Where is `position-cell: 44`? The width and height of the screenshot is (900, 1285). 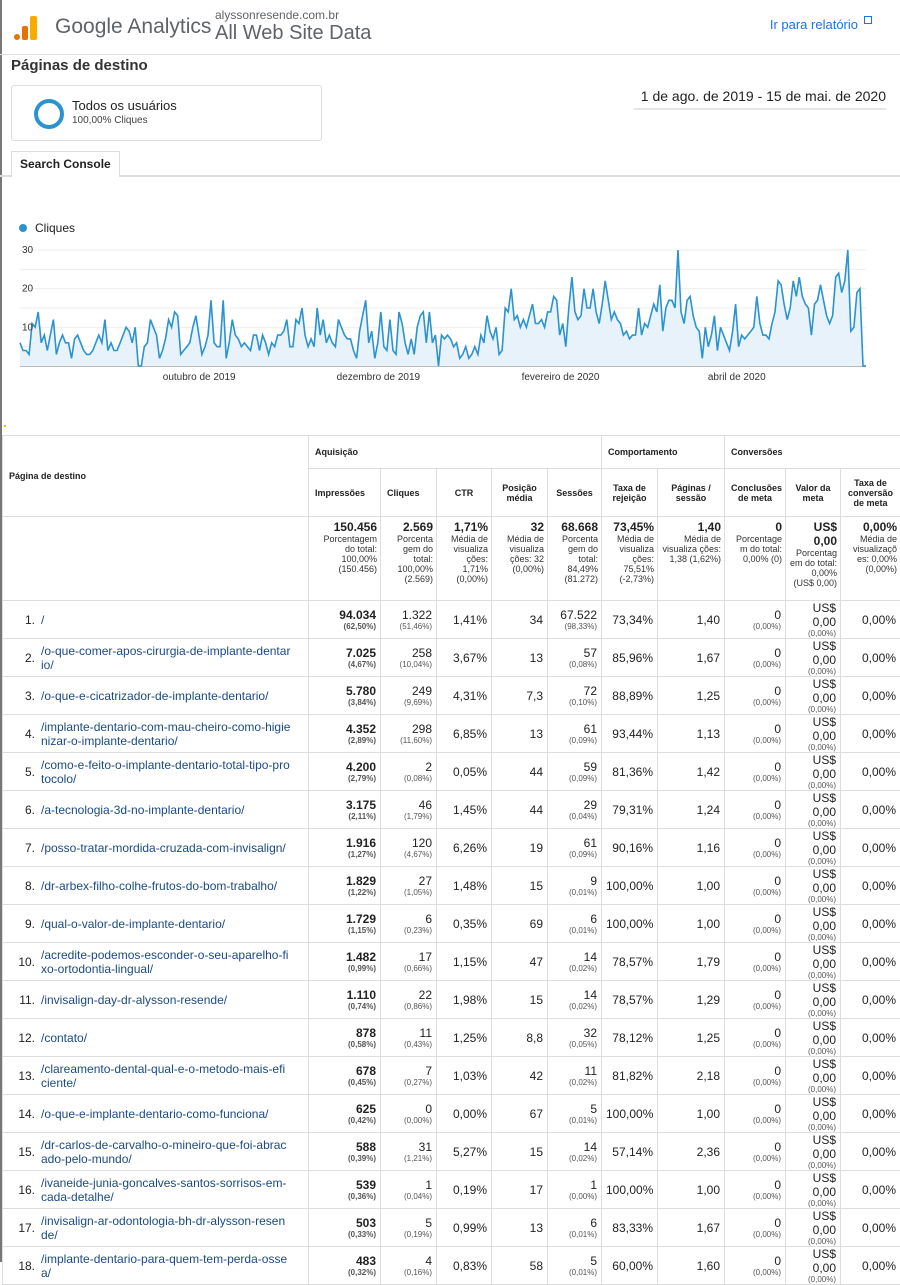 position-cell: 44 is located at coordinates (520, 772).